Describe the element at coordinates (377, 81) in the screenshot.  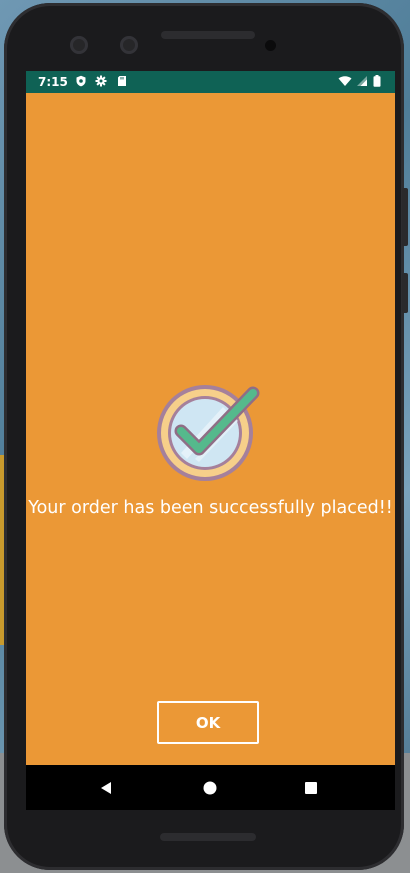
I see `battery-icon` at that location.